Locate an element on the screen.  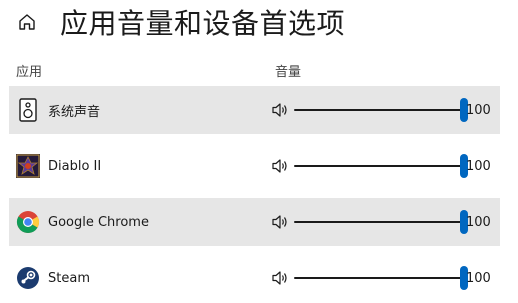
steam-icon is located at coordinates (28, 278).